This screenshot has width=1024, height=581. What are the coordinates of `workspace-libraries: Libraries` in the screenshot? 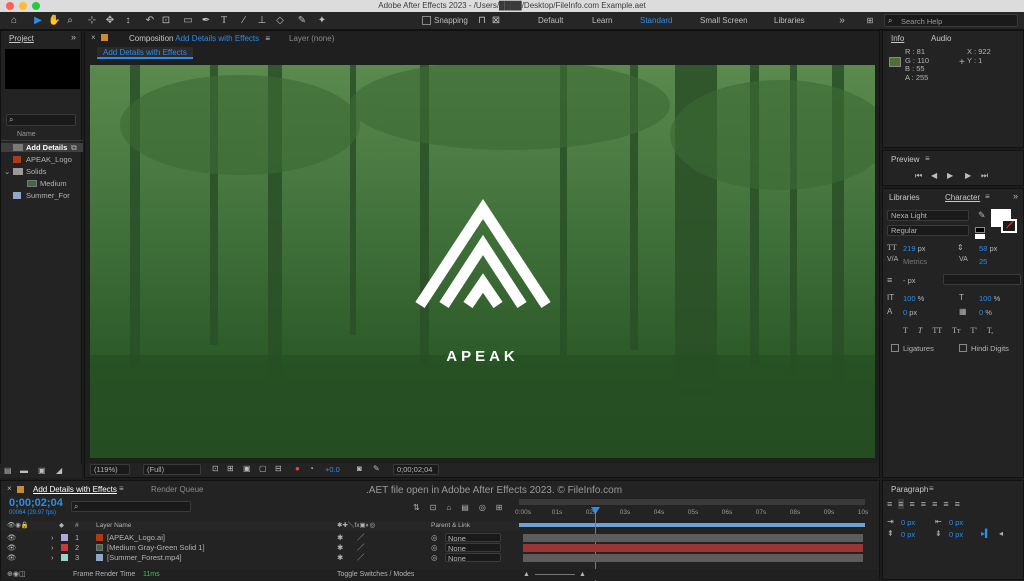 It's located at (789, 20).